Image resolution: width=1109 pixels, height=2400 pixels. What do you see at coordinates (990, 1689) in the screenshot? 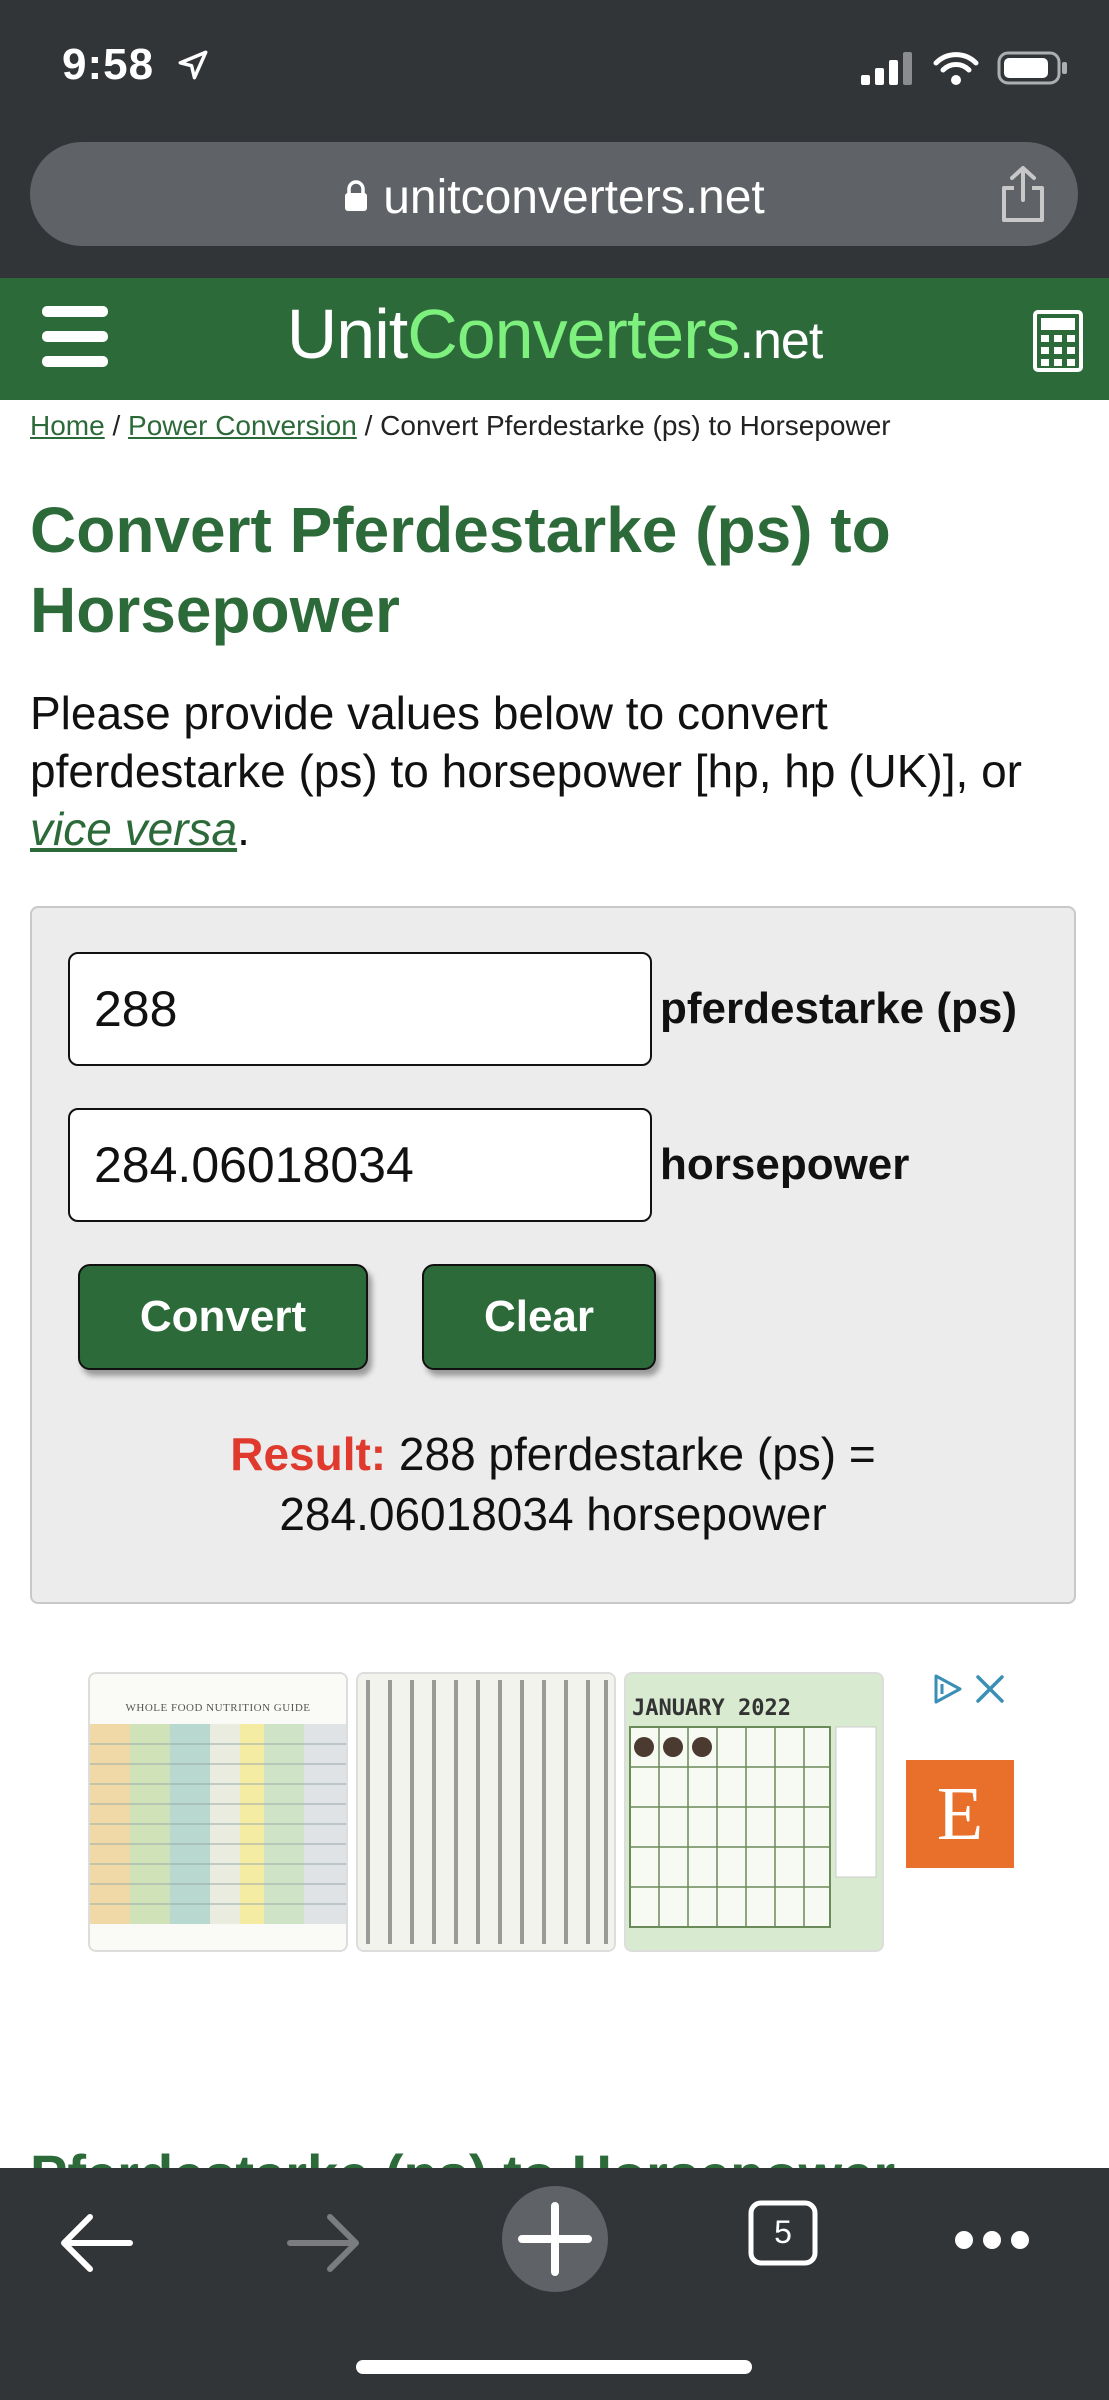
I see `close-ad-icon` at bounding box center [990, 1689].